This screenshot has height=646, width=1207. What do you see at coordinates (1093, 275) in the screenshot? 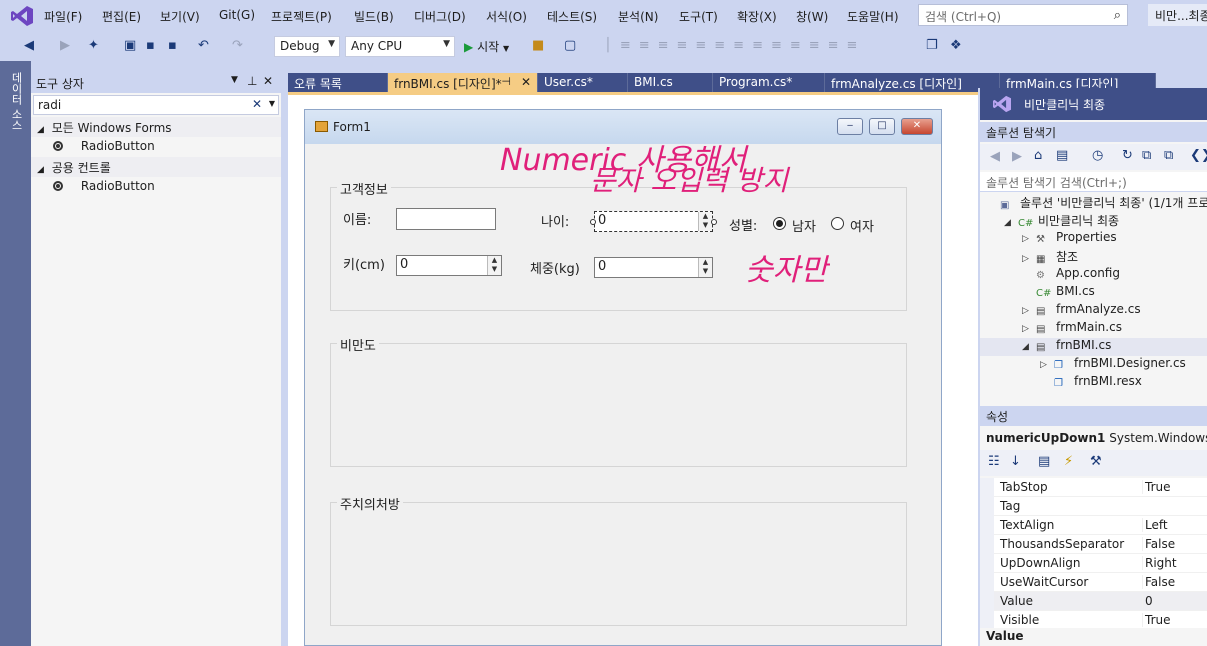
I see `solution-tree-item: ⚙ App.config` at bounding box center [1093, 275].